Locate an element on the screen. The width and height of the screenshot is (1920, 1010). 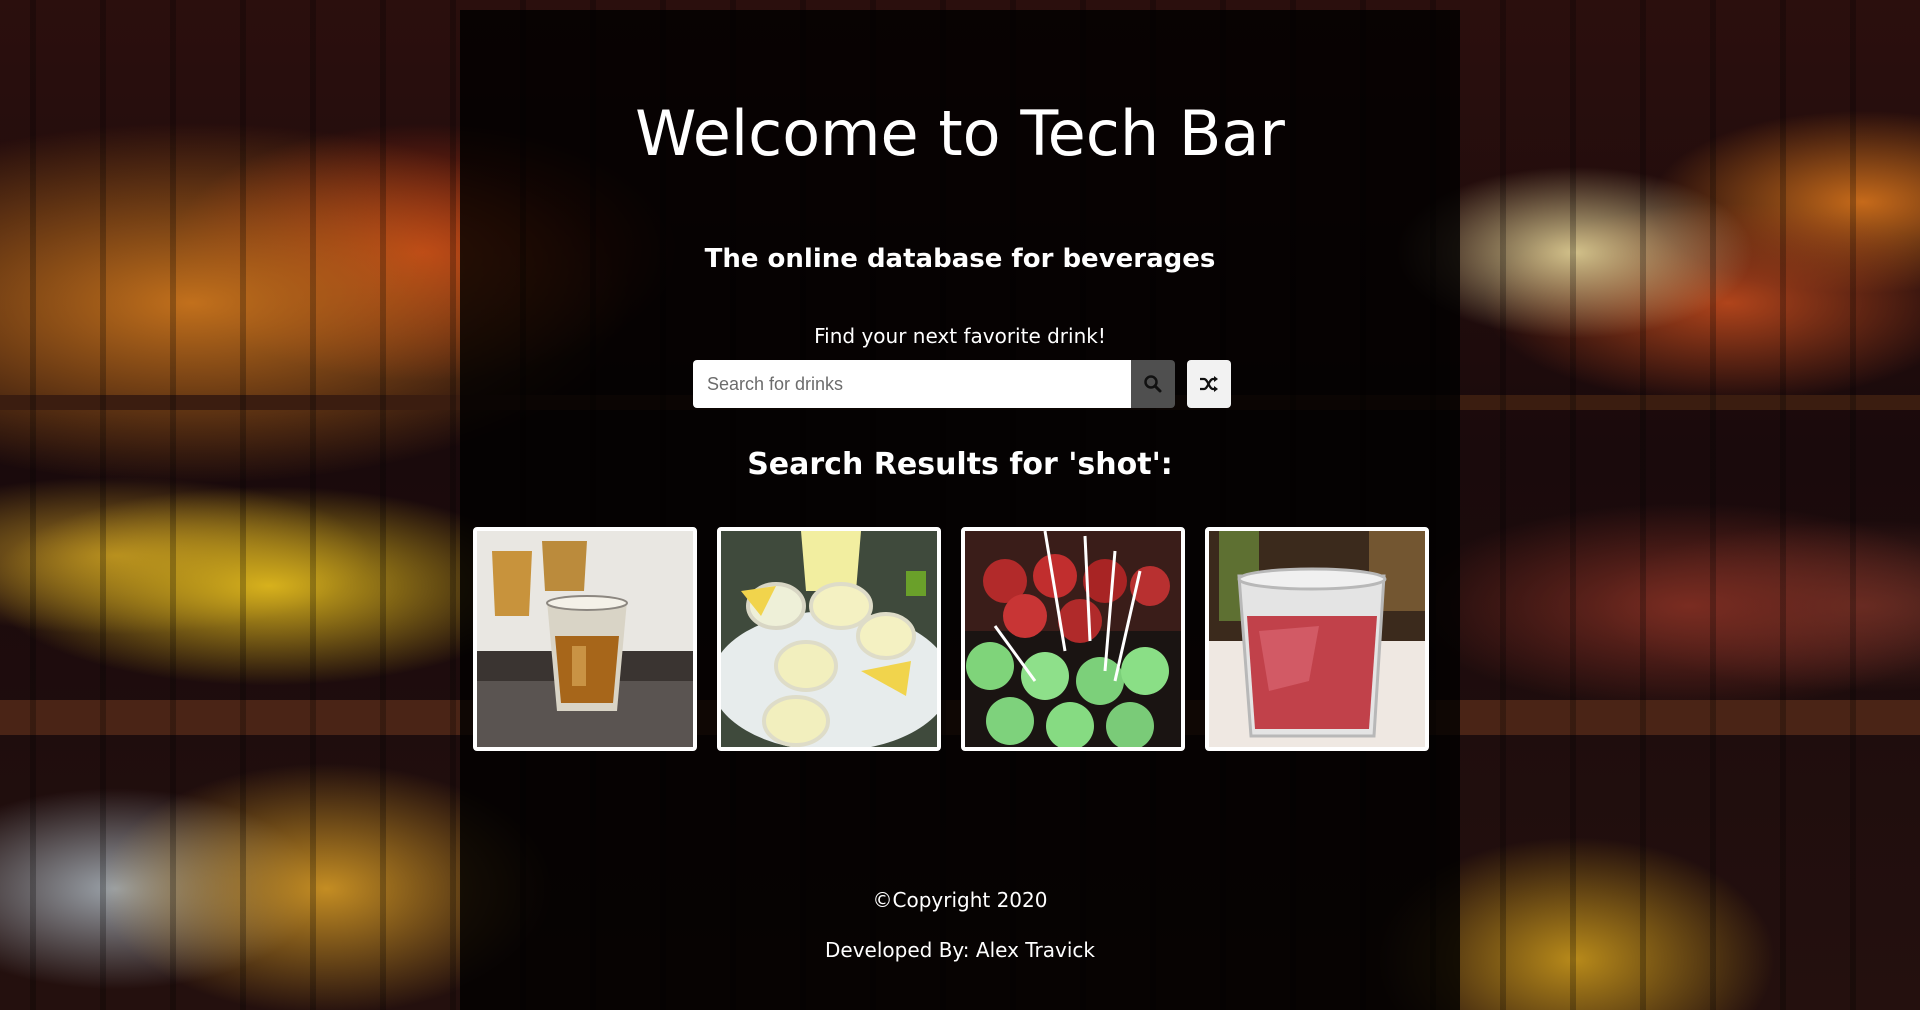
developer-credit: Developed By: Alex Travick is located at coordinates (960, 950).